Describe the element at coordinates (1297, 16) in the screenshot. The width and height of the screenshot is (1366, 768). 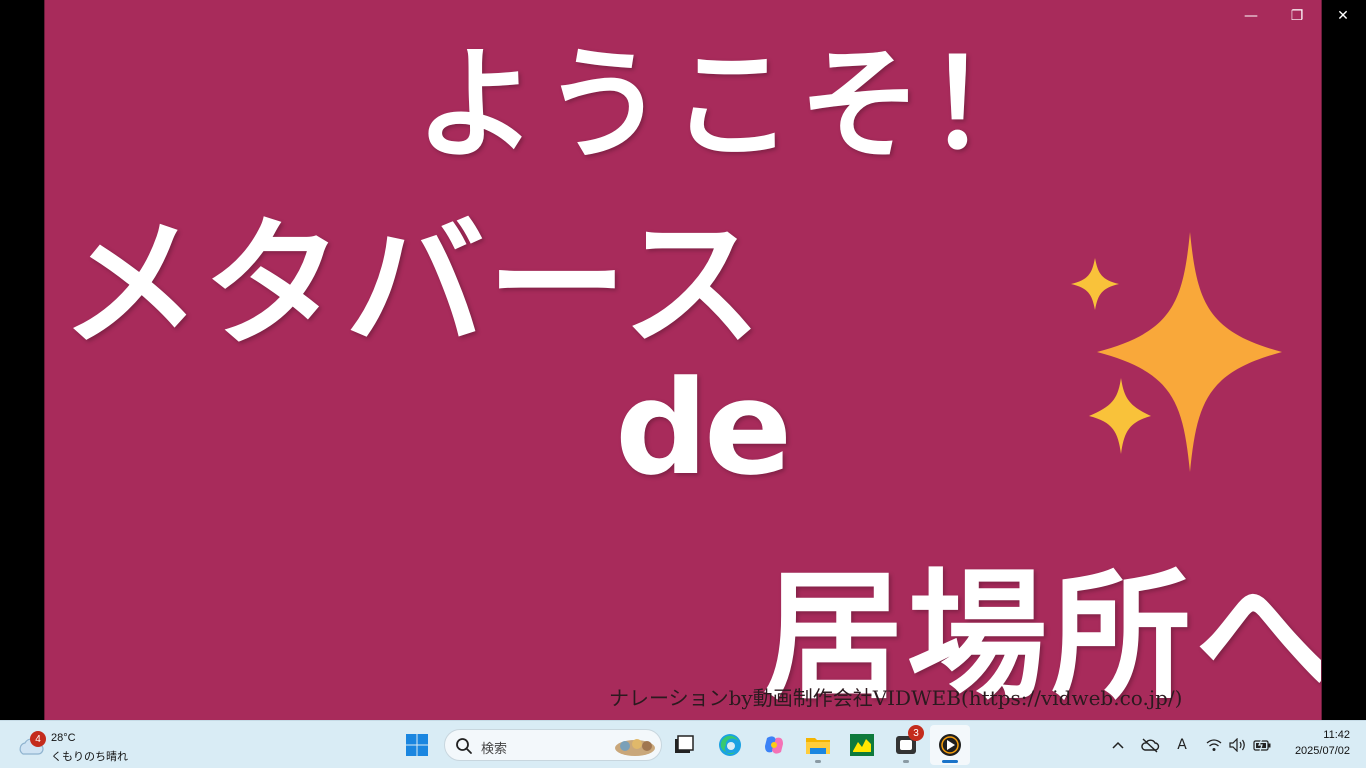
I see `restore-button: ❐` at that location.